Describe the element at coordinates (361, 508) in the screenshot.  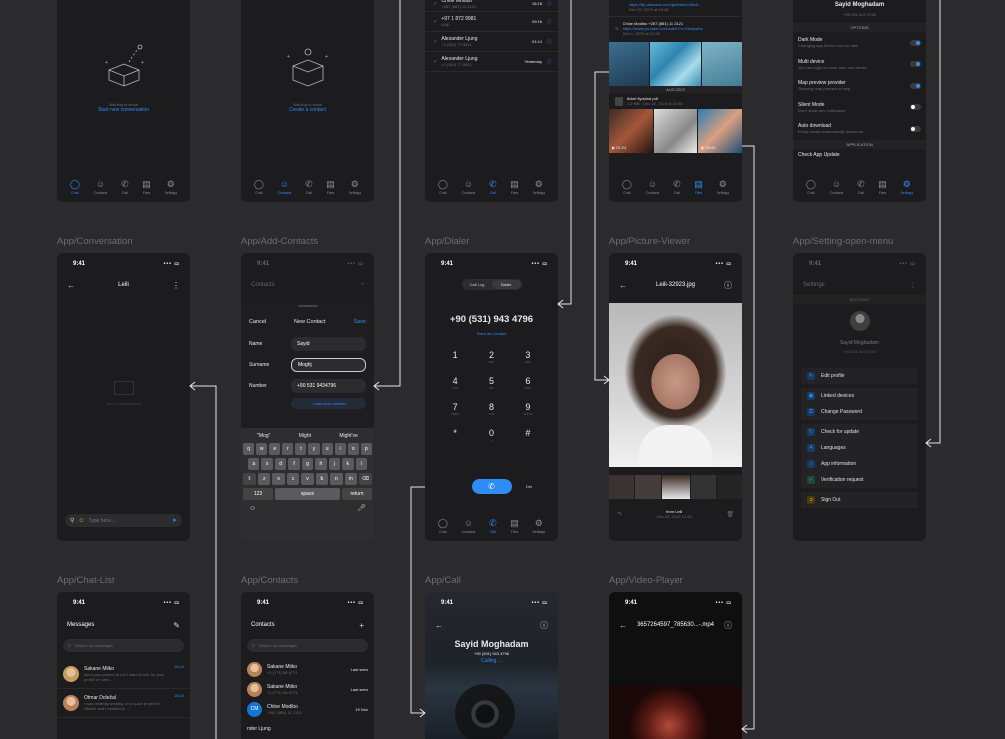
I see `microphone-icon: 🎤︎` at that location.